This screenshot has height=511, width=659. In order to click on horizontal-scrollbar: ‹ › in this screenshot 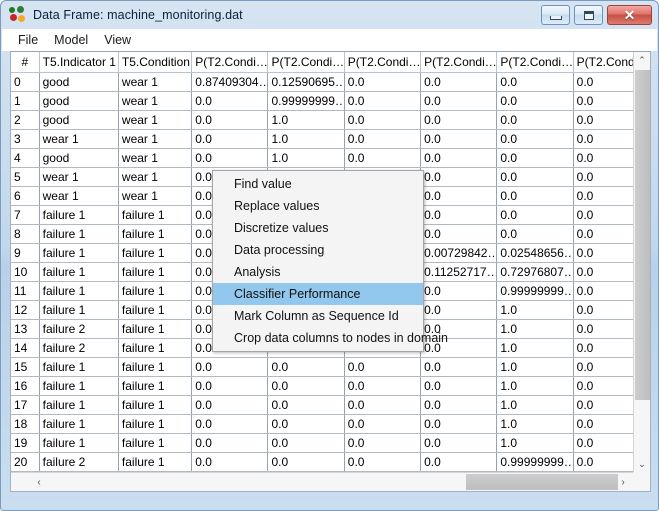, I will do `click(322, 481)`.